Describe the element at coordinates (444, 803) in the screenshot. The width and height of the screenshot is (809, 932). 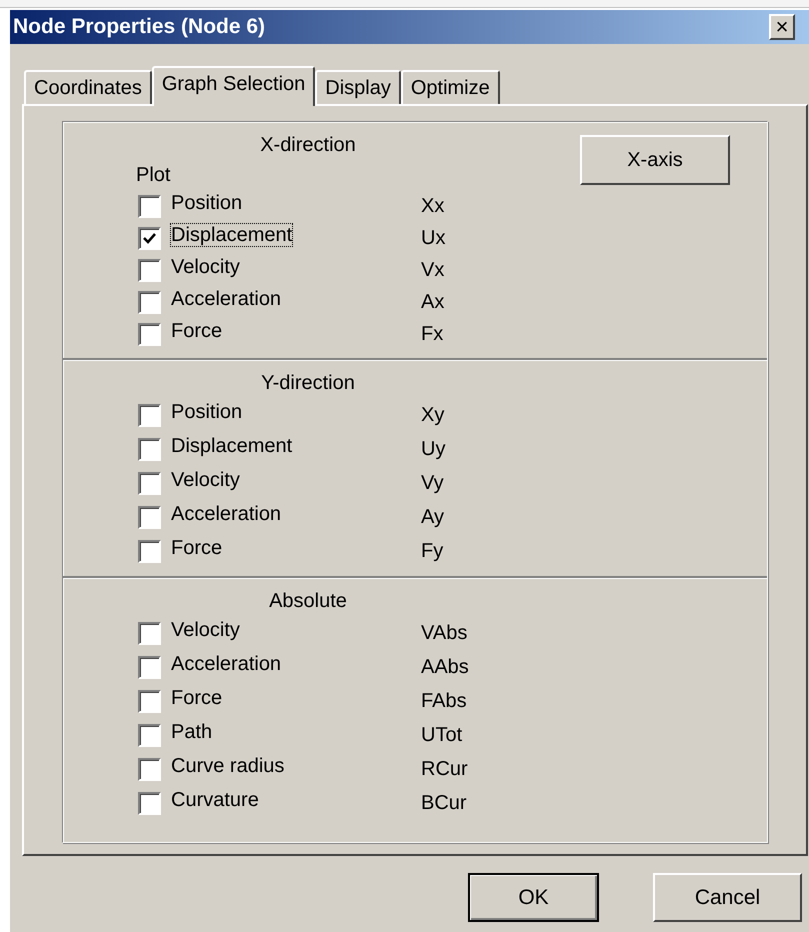
I see `variable-code: BCur` at that location.